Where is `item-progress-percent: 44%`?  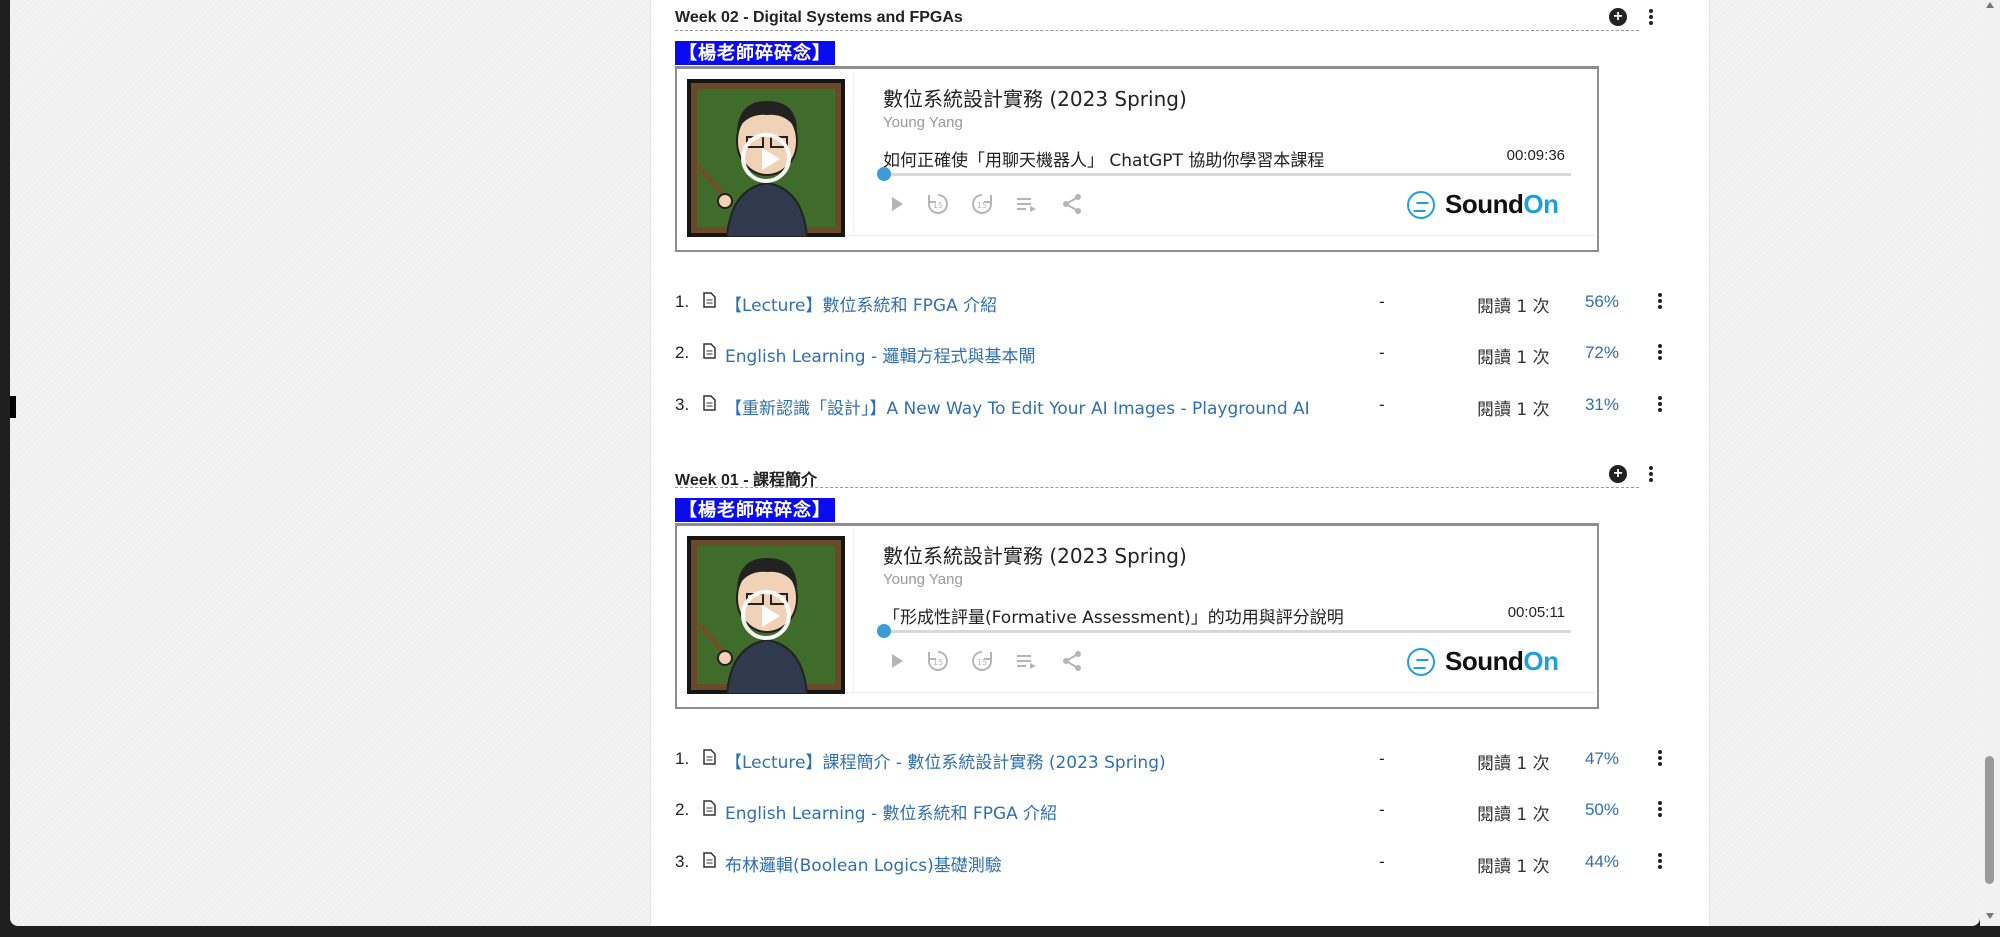
item-progress-percent: 44% is located at coordinates (1602, 862).